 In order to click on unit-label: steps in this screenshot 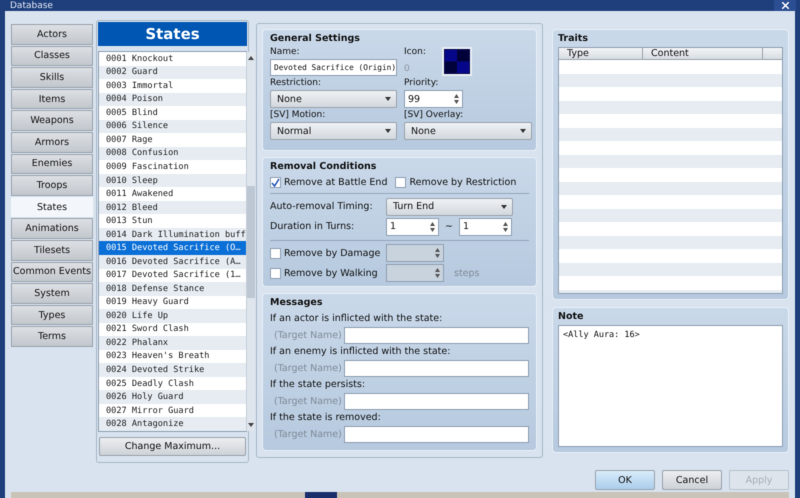, I will do `click(467, 273)`.